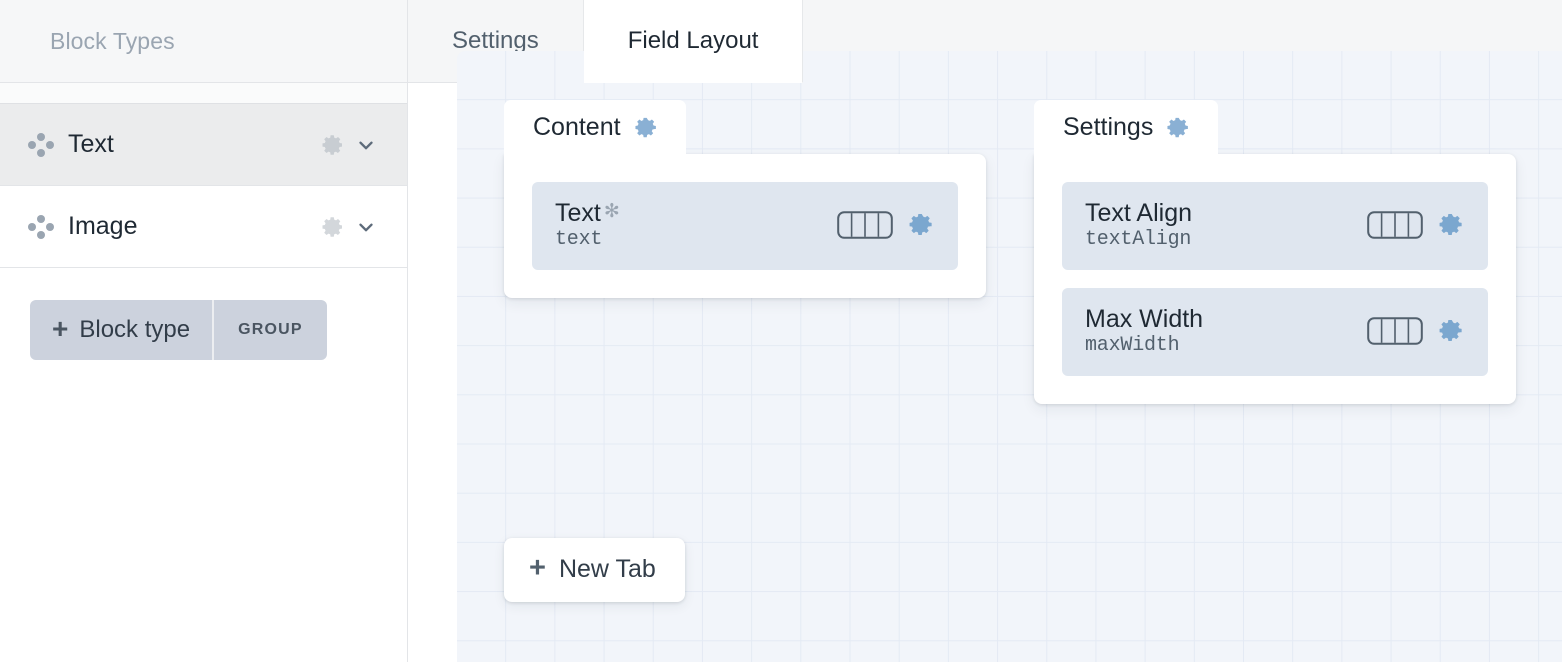  I want to click on field-name-row: Text ✻, so click(687, 213).